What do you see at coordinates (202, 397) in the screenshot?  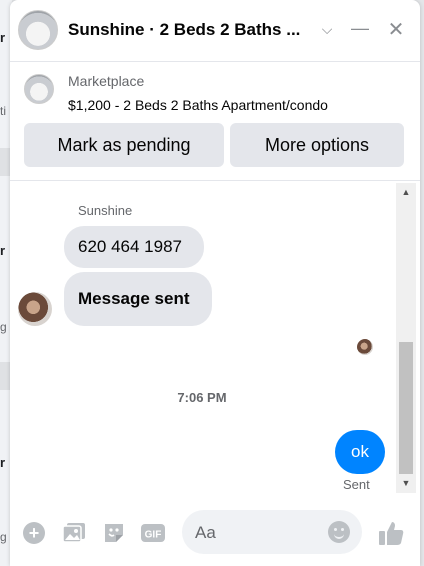 I see `timestamp: 7:06 PM` at bounding box center [202, 397].